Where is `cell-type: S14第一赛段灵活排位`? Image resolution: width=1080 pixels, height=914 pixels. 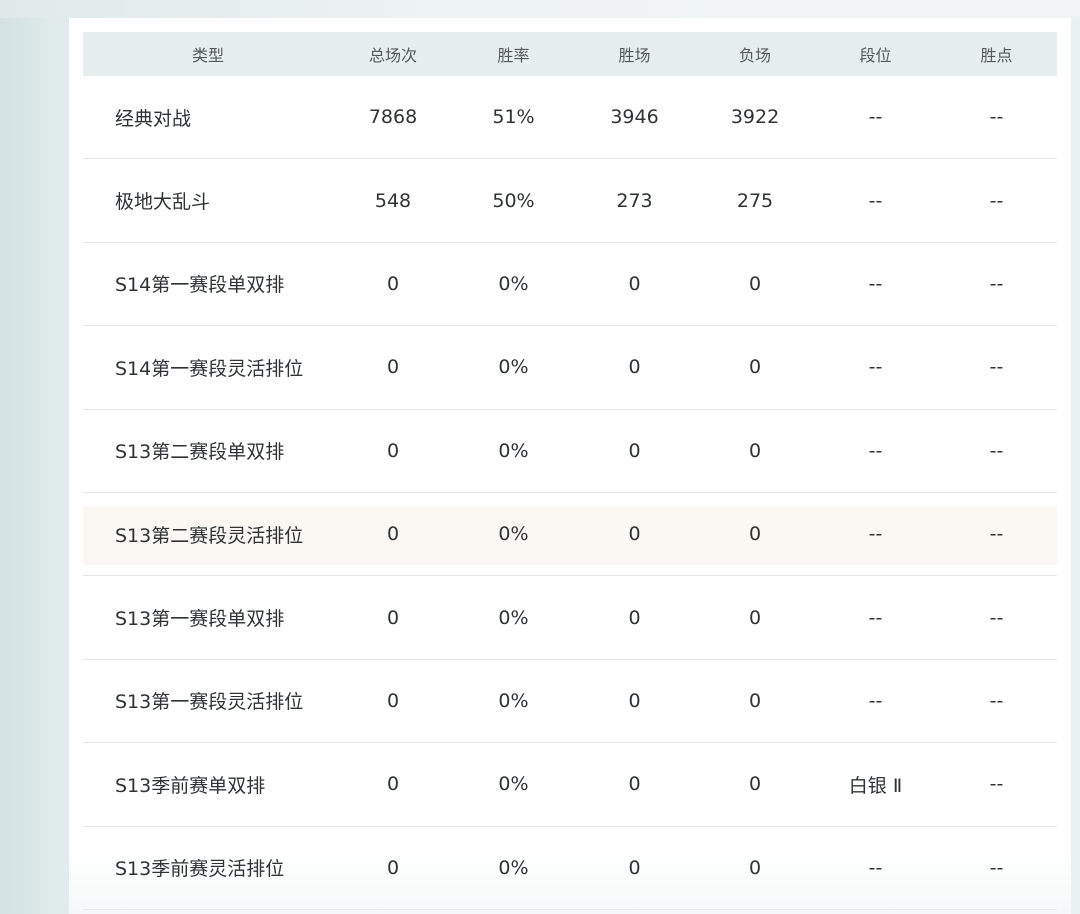 cell-type: S14第一赛段灵活排位 is located at coordinates (209, 368).